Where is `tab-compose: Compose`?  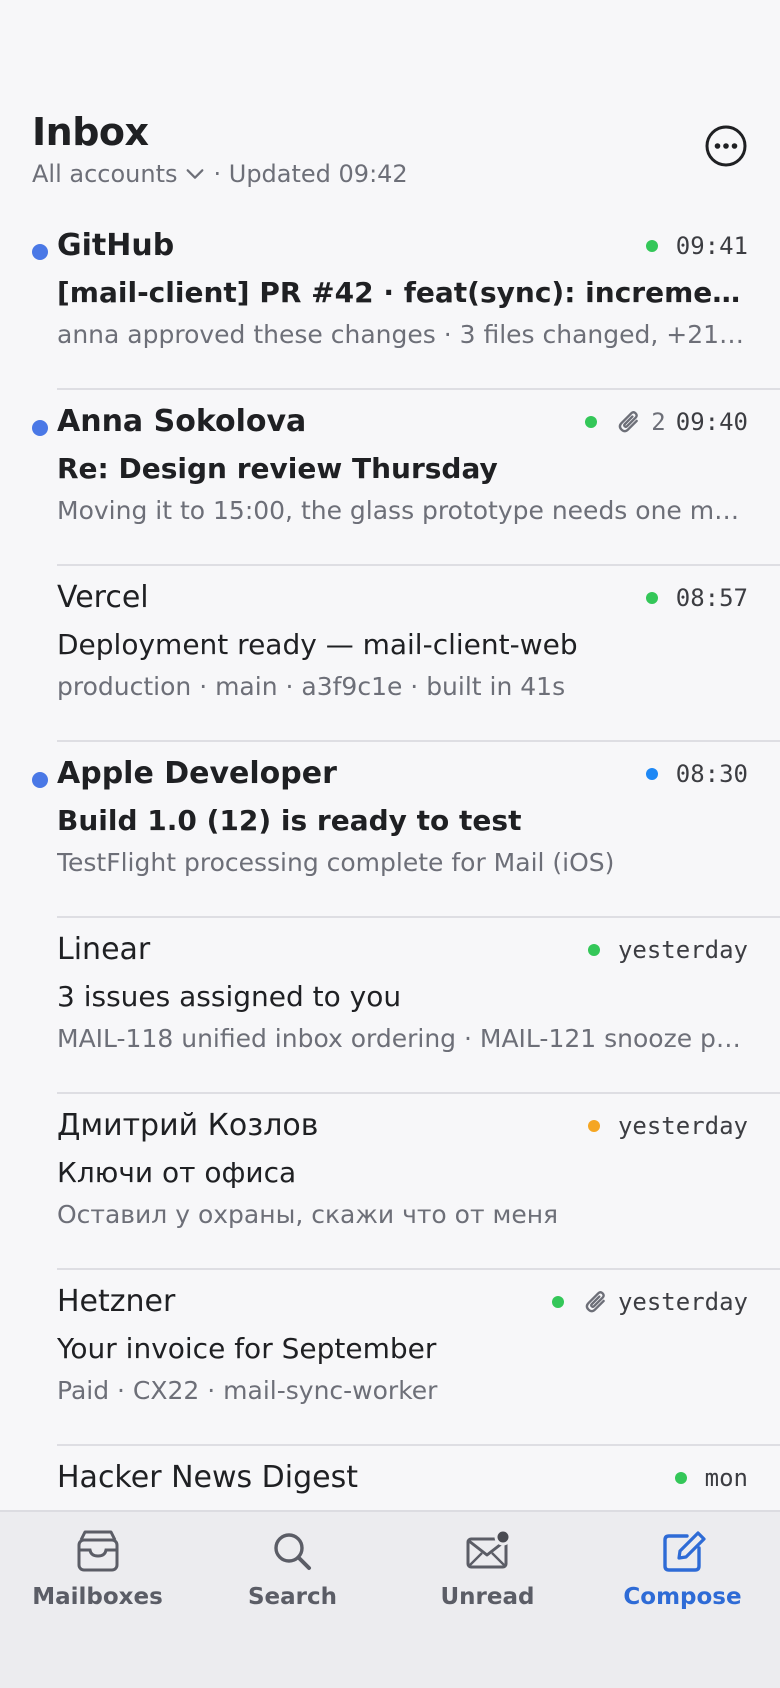 tab-compose: Compose is located at coordinates (682, 1600).